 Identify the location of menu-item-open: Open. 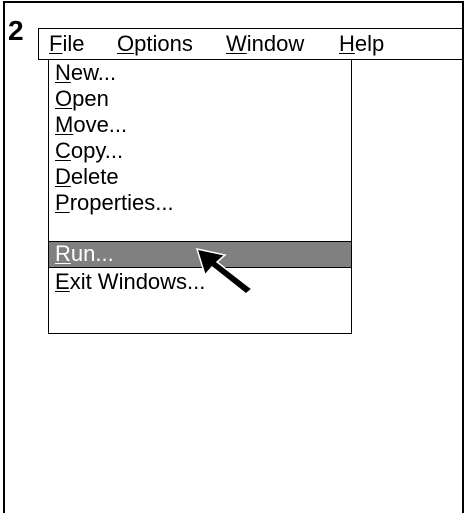
(200, 99).